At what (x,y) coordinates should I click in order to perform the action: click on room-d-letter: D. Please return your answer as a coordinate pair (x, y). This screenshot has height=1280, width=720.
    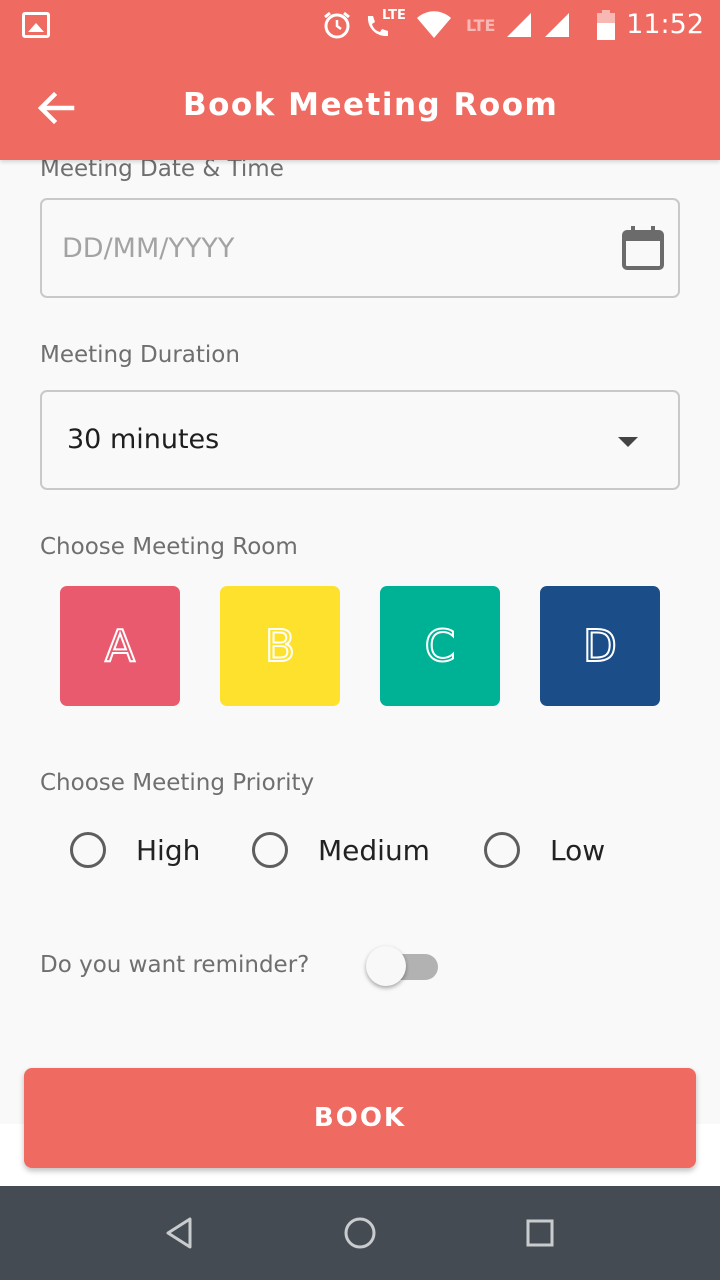
    Looking at the image, I should click on (600, 646).